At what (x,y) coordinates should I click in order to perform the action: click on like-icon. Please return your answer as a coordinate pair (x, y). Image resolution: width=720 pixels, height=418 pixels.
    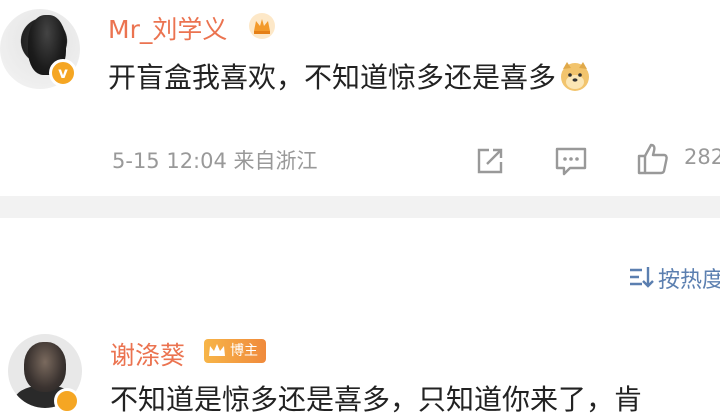
    Looking at the image, I should click on (653, 159).